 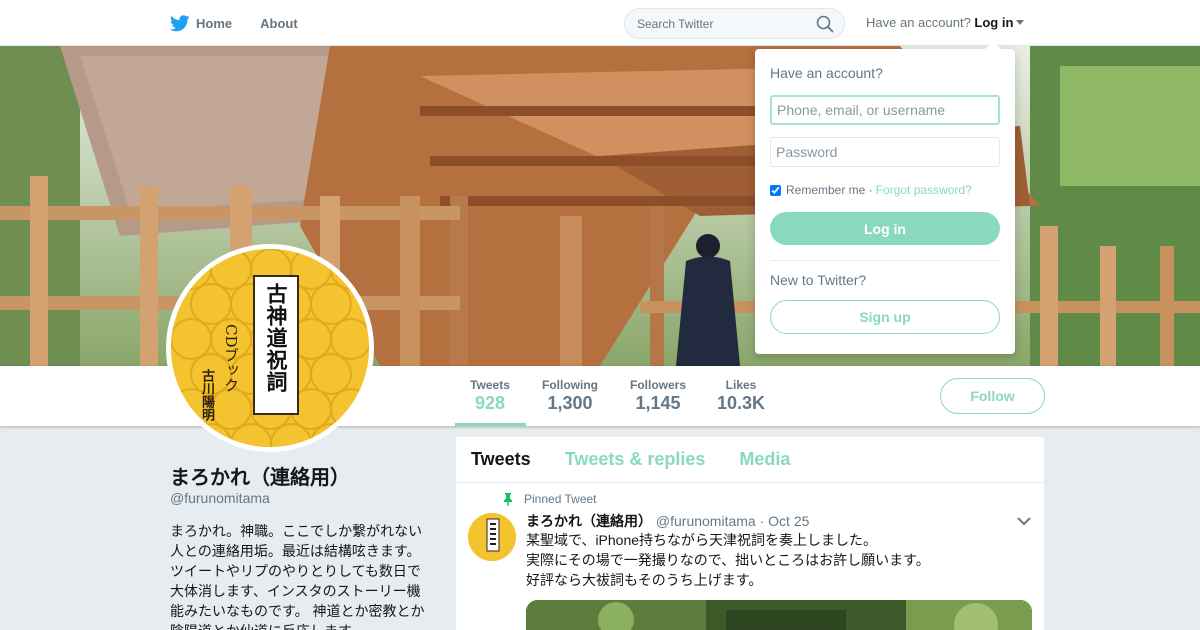 What do you see at coordinates (825, 24) in the screenshot?
I see `search-icon` at bounding box center [825, 24].